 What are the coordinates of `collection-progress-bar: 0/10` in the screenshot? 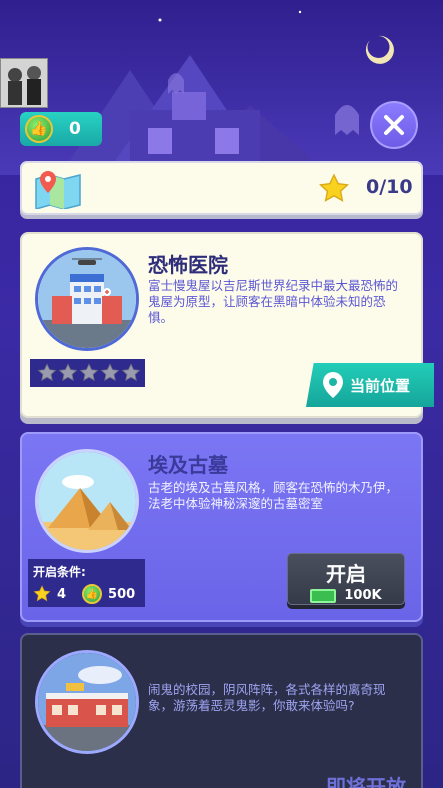 It's located at (221, 188).